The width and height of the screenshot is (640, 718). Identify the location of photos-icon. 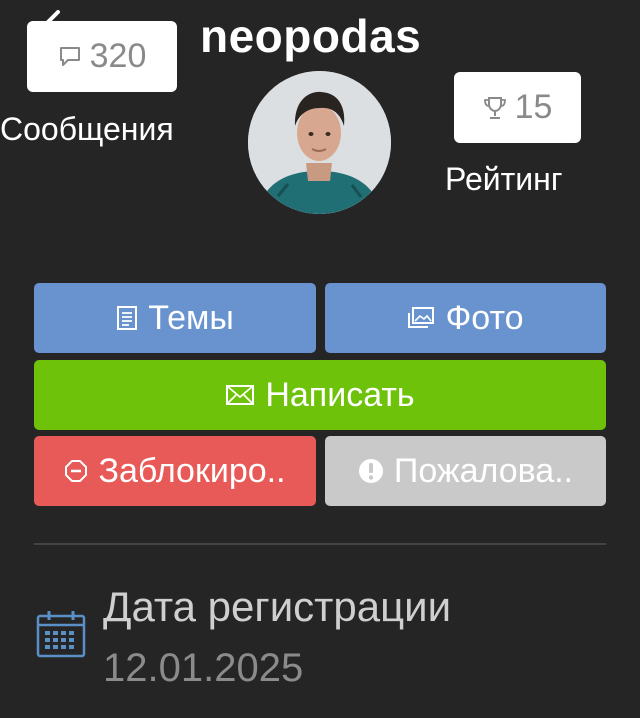
(421, 318).